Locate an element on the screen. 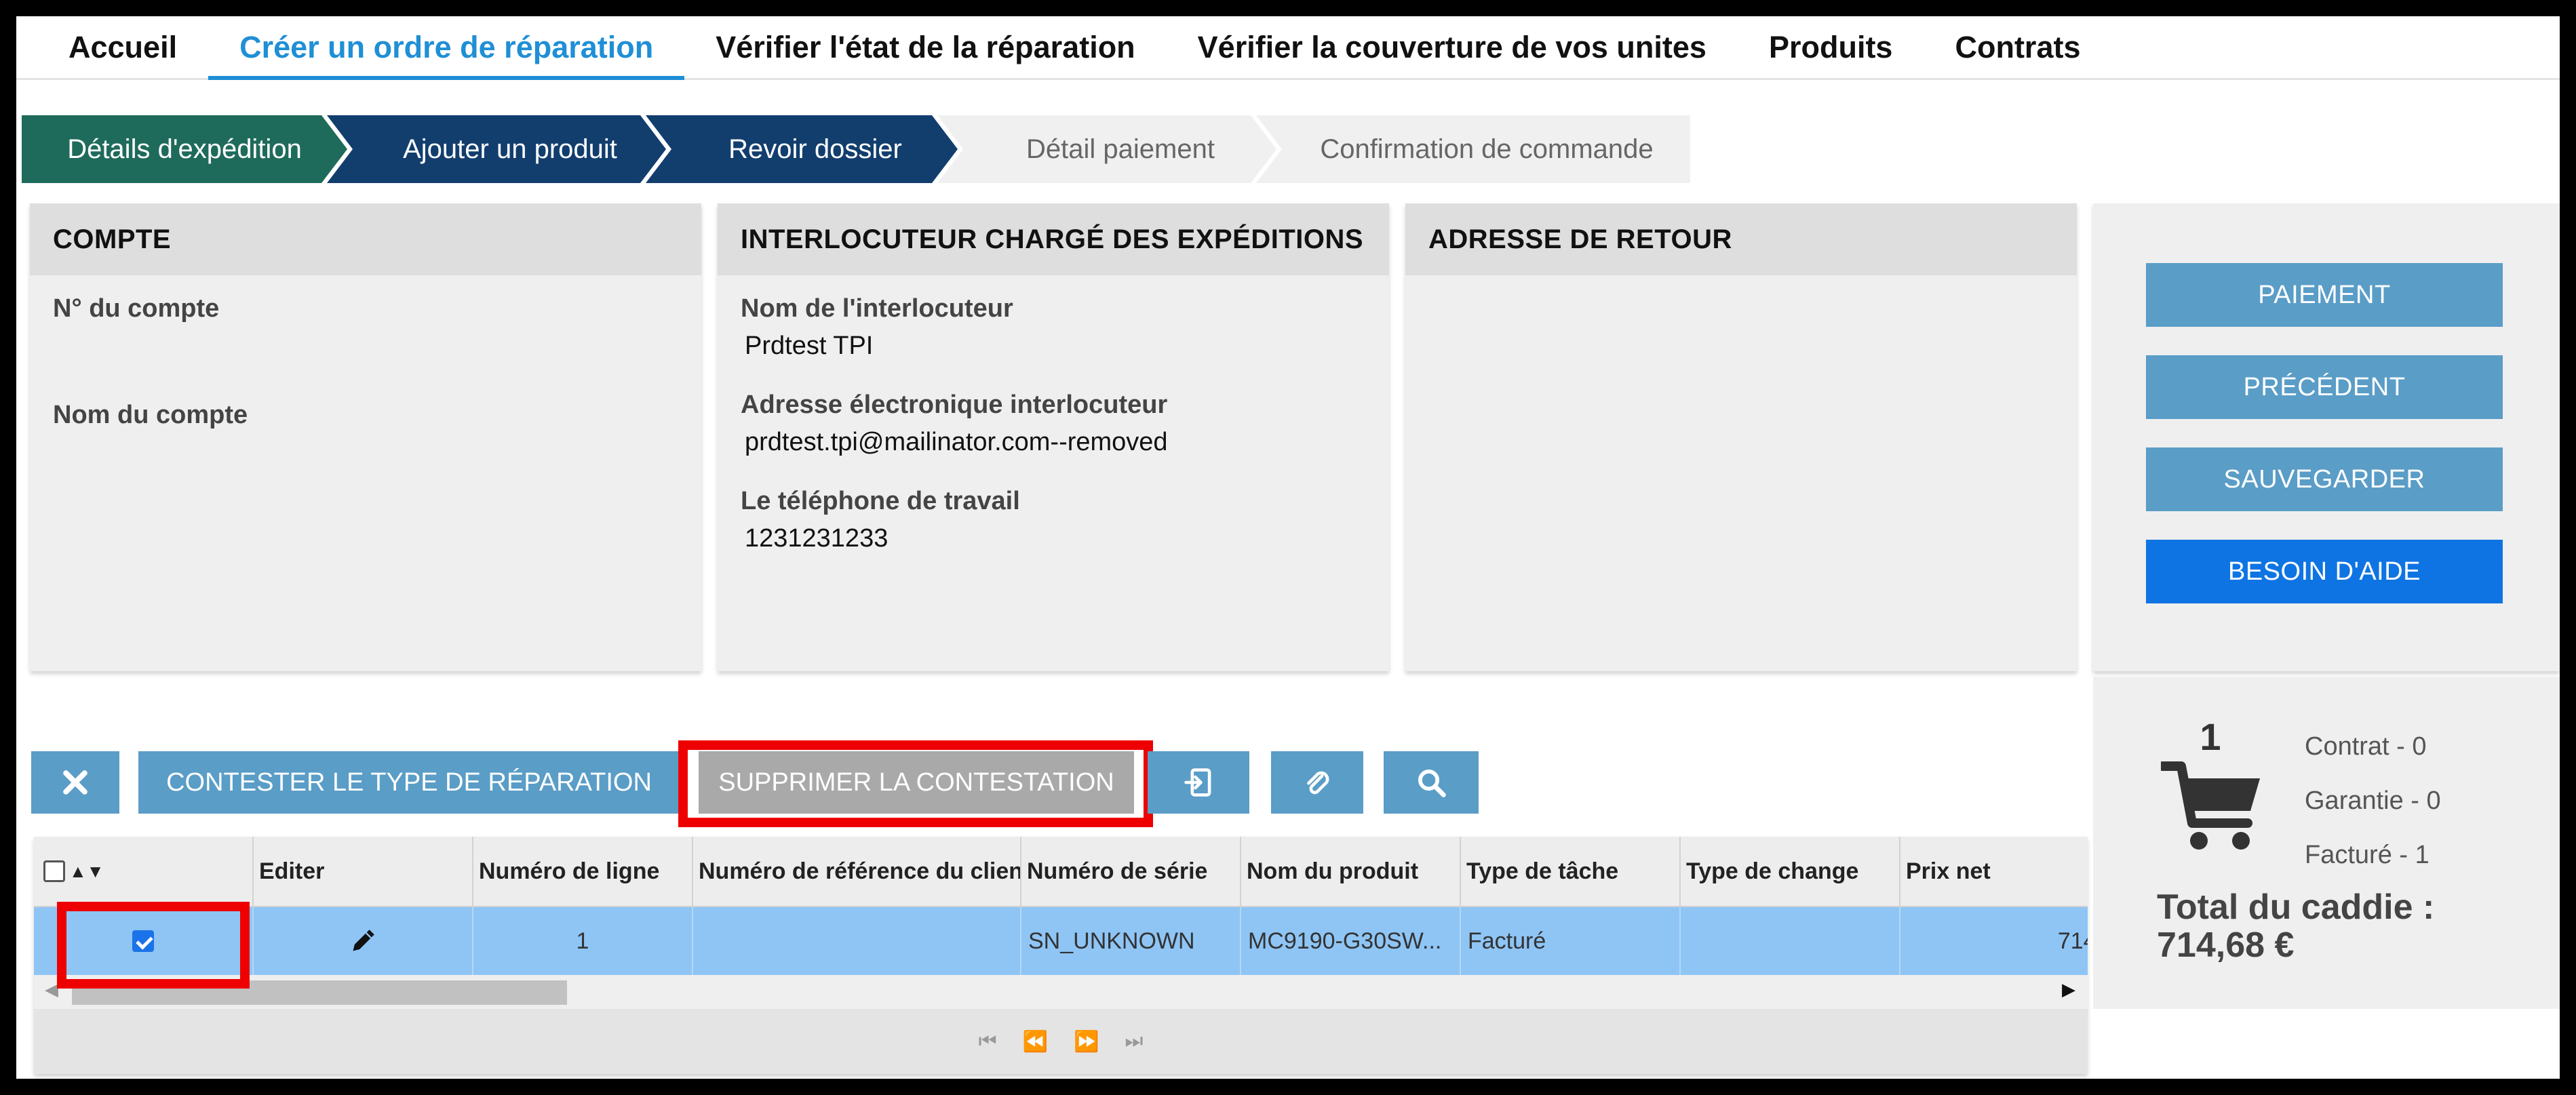 This screenshot has width=2576, height=1095. account-name-label: Nom du compte is located at coordinates (150, 415).